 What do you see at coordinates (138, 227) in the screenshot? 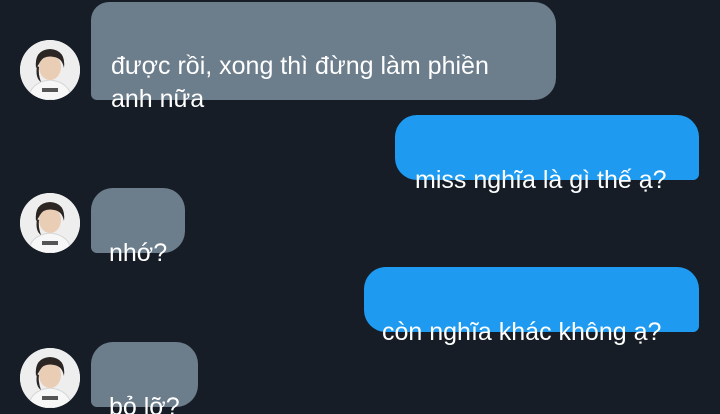
I see `message-bubble-incoming: nhớ?` at bounding box center [138, 227].